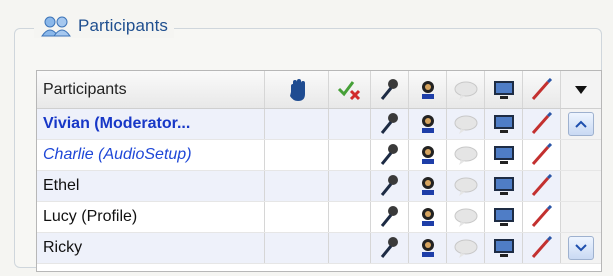 This screenshot has width=613, height=276. I want to click on scroll-up-button, so click(581, 124).